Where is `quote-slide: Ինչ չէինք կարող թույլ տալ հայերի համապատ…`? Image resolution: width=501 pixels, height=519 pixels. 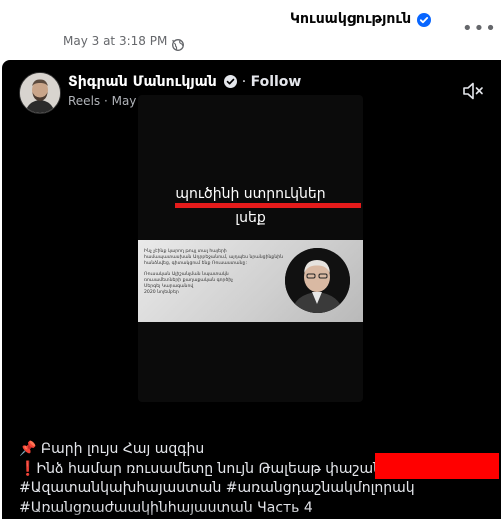 quote-slide: Ինչ չէինք կարող թույլ տալ հայերի համապատ… is located at coordinates (250, 281).